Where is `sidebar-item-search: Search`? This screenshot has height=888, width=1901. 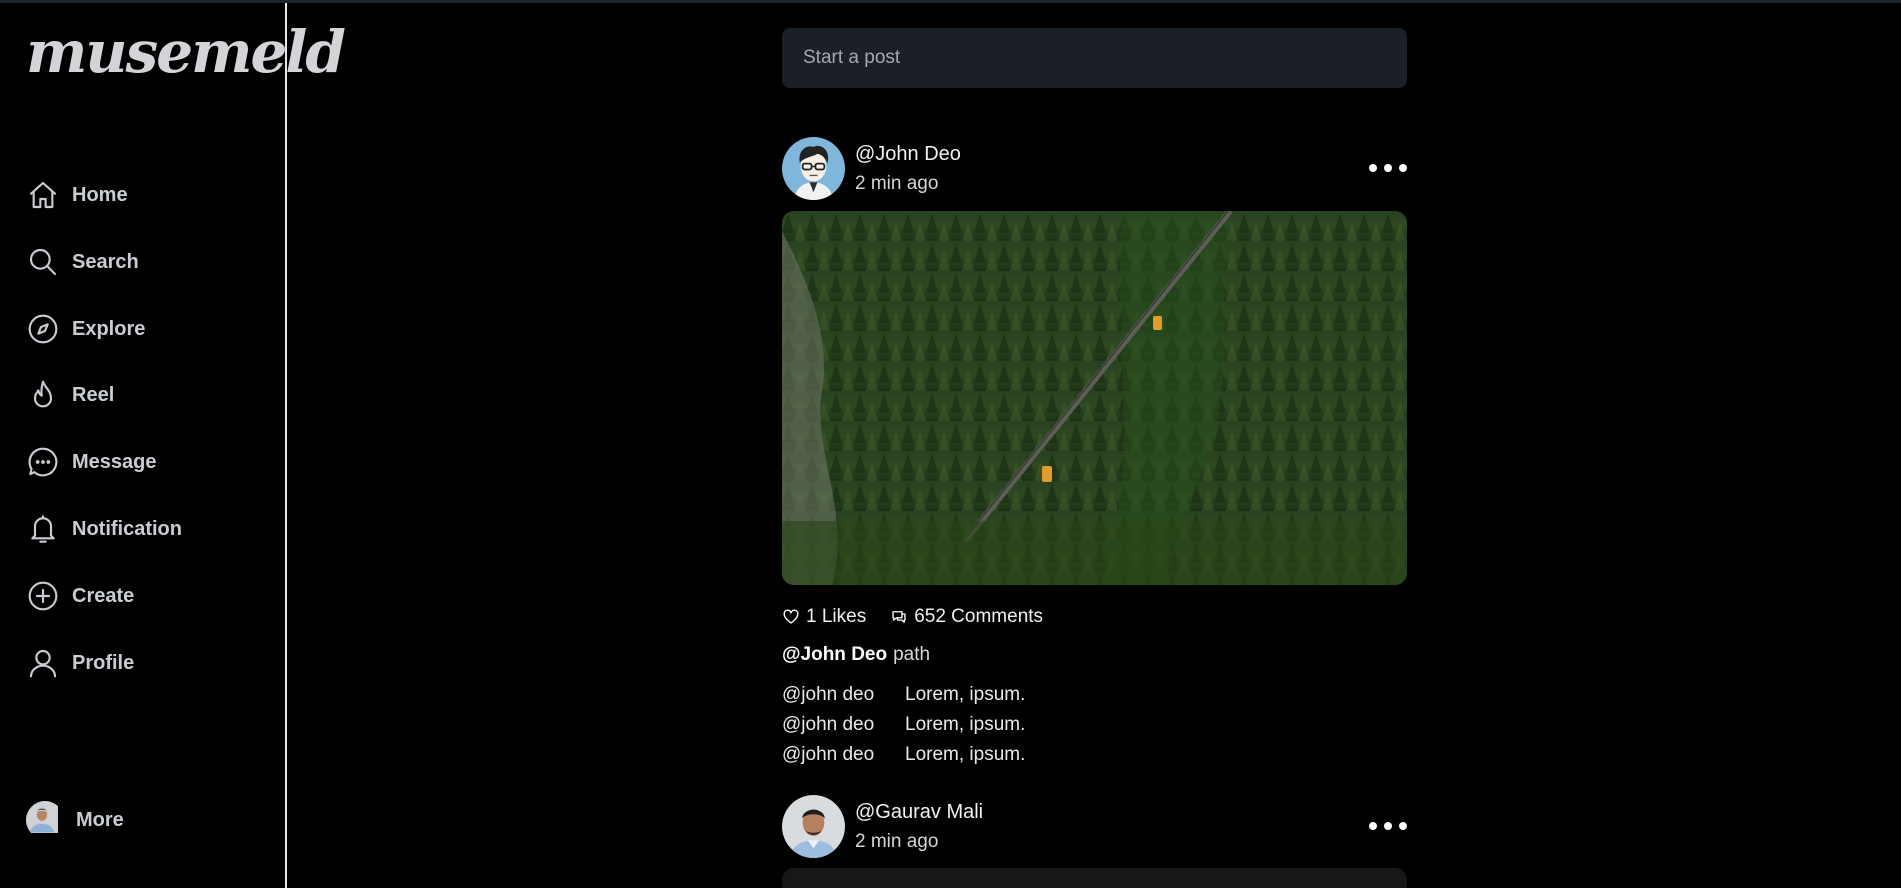
sidebar-item-search: Search is located at coordinates (146, 262).